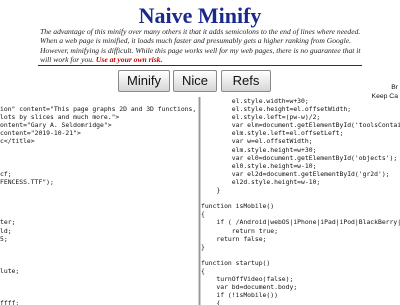 The height and width of the screenshot is (305, 400). What do you see at coordinates (6, 173) in the screenshot?
I see `input-code-line: cf;` at bounding box center [6, 173].